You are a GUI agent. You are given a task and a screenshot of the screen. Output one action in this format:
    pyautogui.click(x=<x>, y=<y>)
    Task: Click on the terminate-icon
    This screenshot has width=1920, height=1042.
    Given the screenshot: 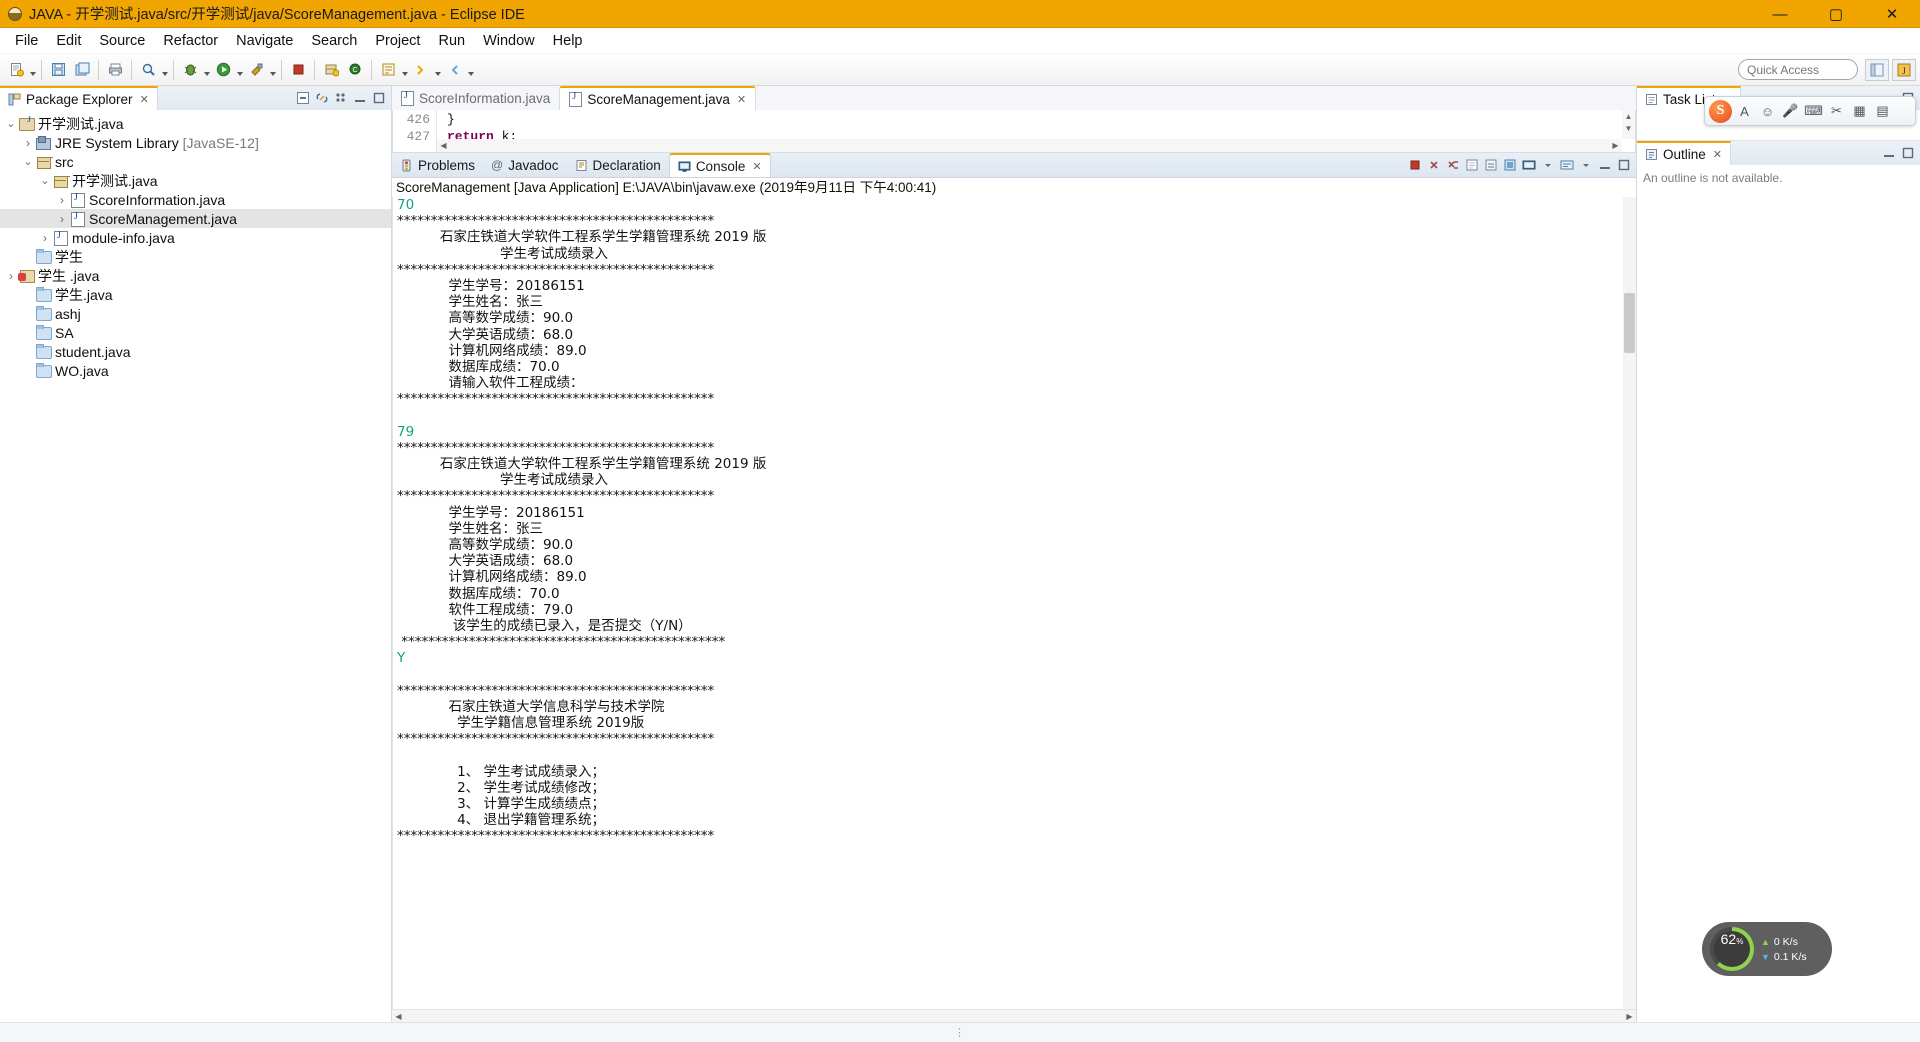 What is the action you would take?
    pyautogui.click(x=1415, y=165)
    